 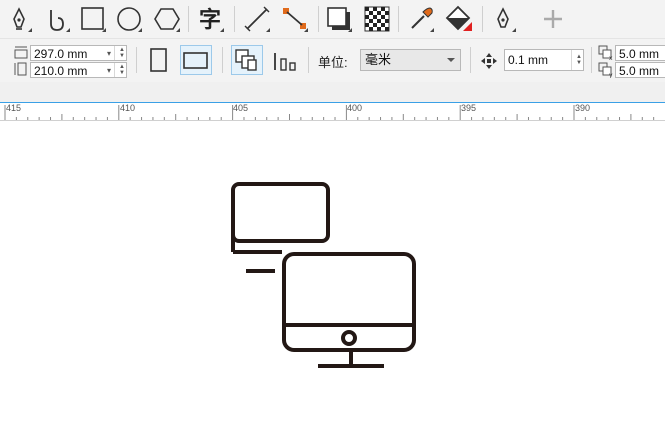 I want to click on ruler-label: 405, so click(x=241, y=108).